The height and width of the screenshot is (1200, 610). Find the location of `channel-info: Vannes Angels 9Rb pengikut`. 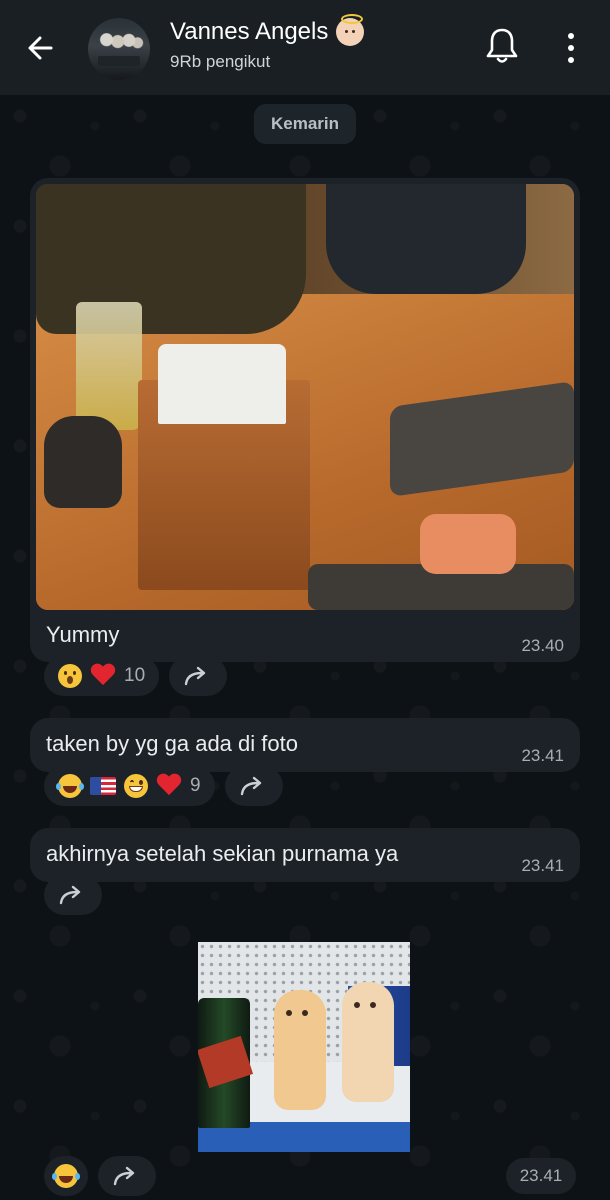

channel-info: Vannes Angels 9Rb pengikut is located at coordinates (267, 43).